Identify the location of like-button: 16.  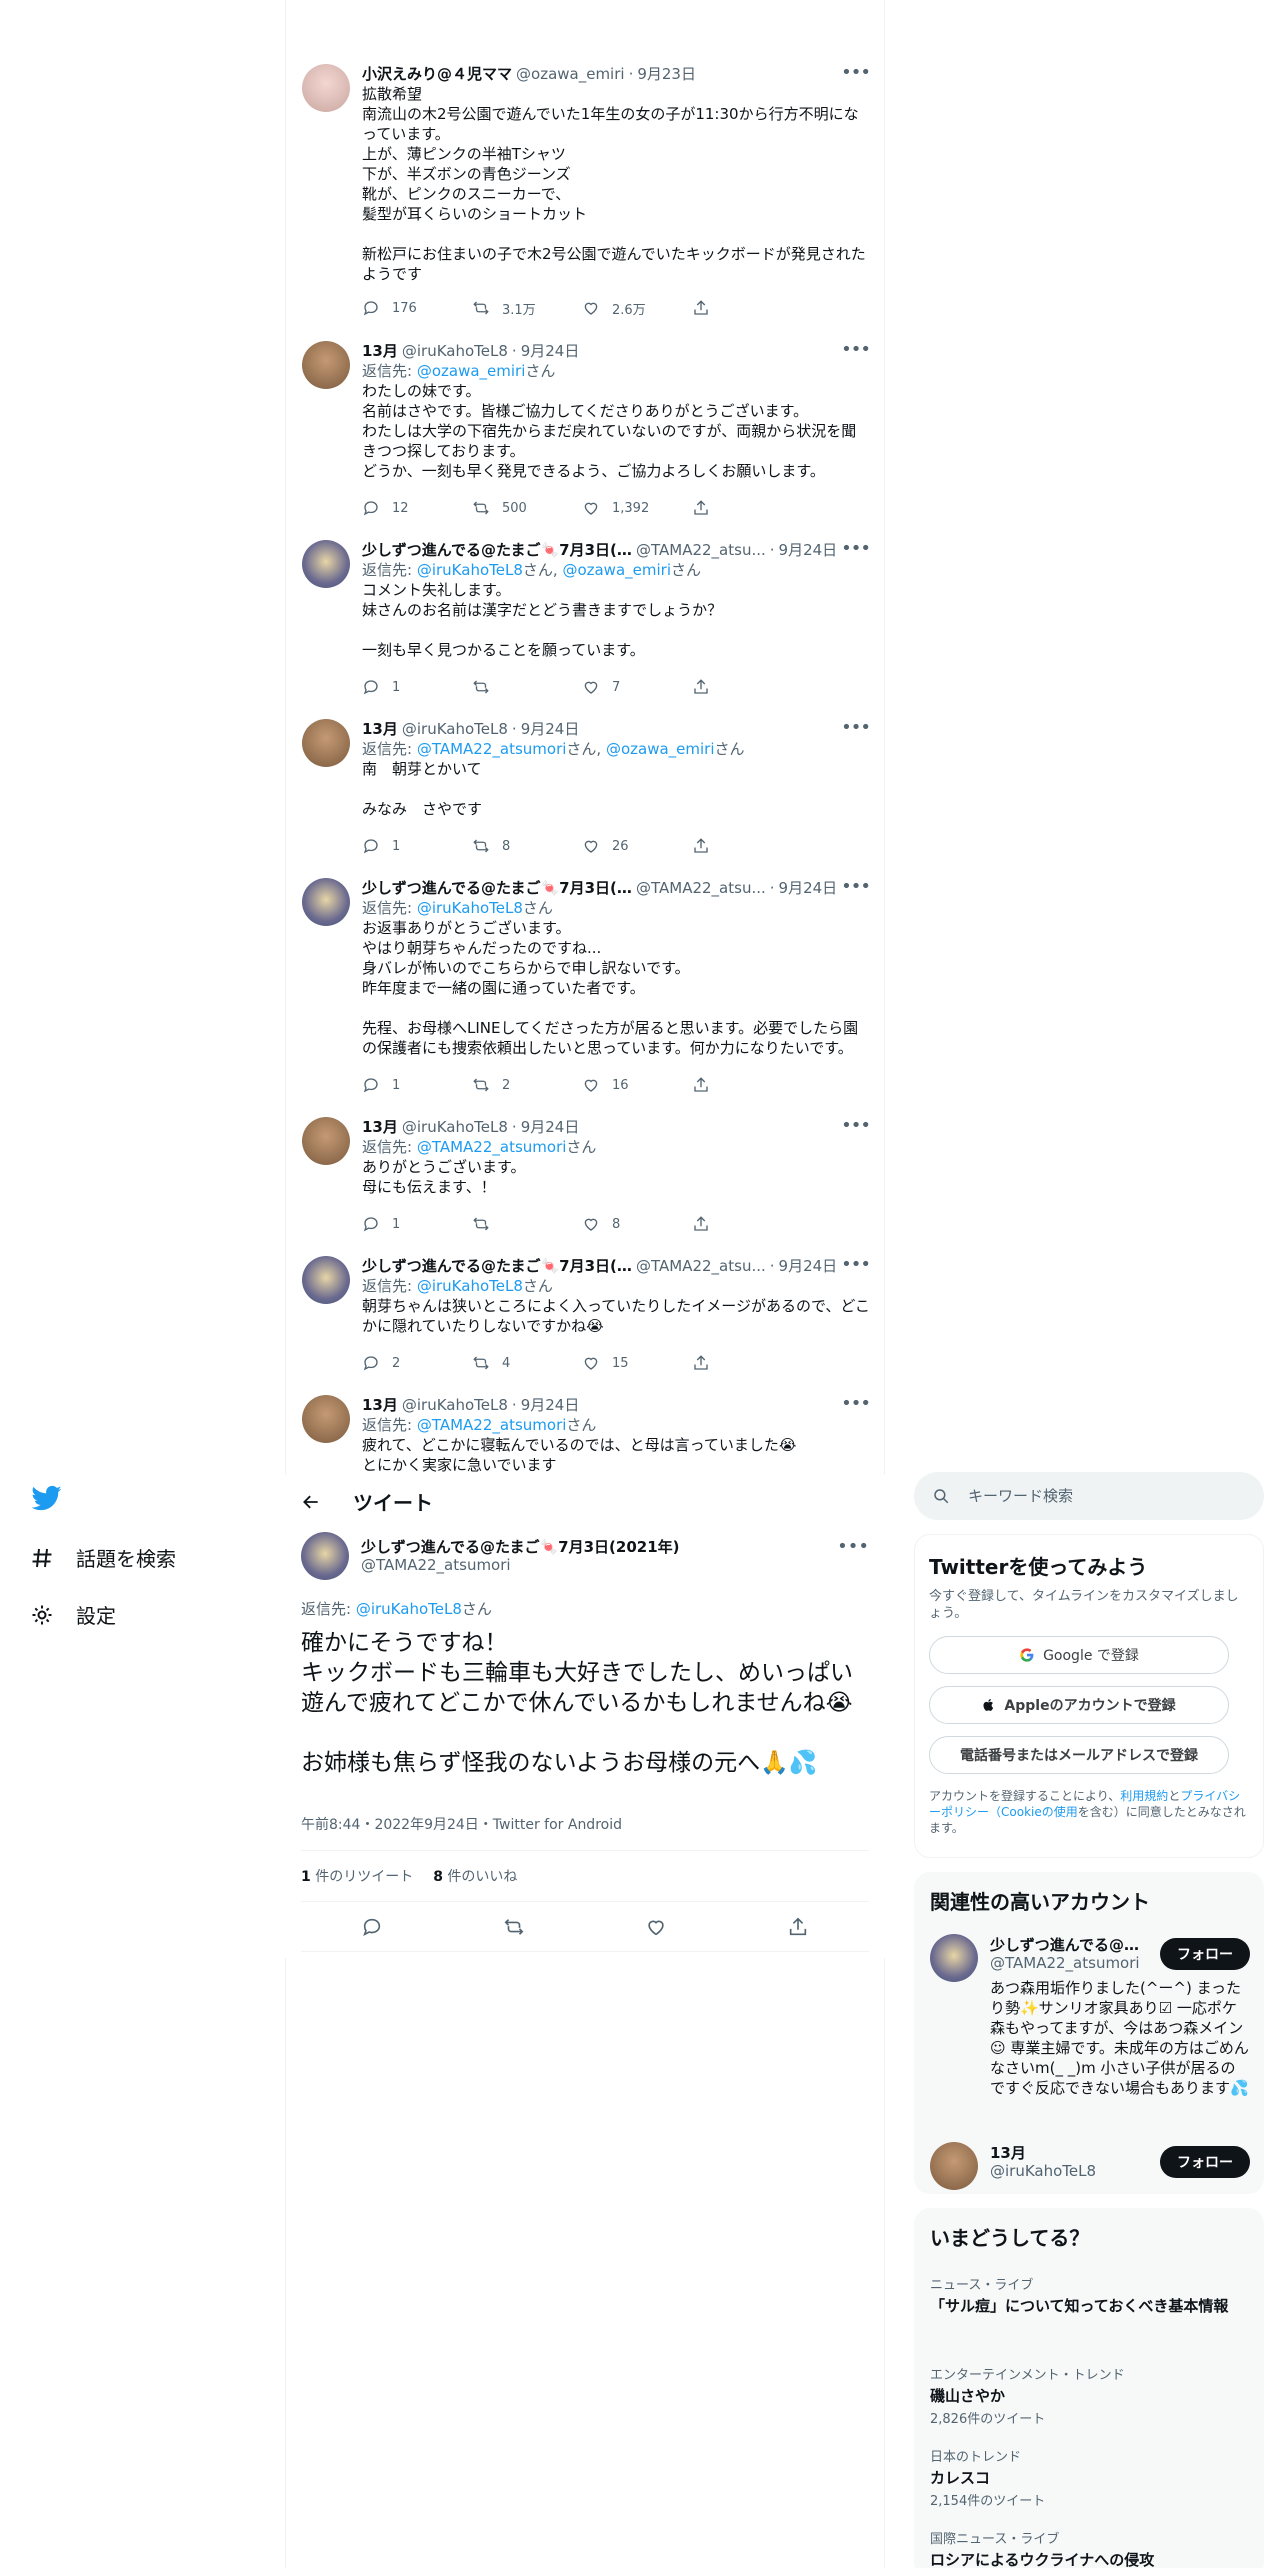
(637, 1085).